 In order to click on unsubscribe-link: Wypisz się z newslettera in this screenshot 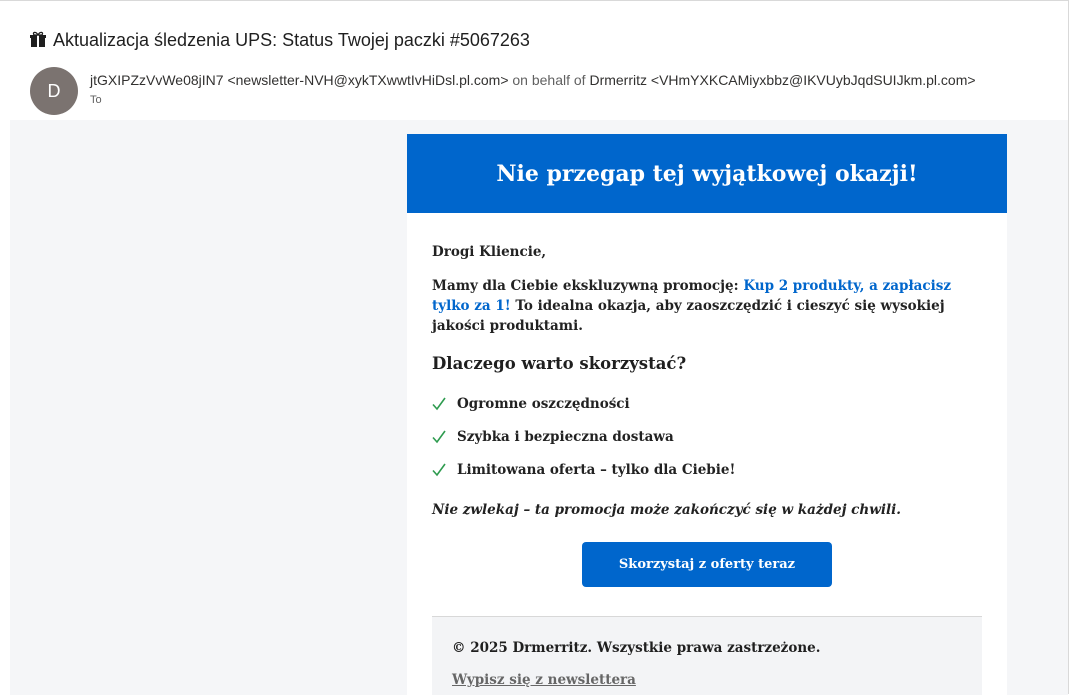, I will do `click(544, 680)`.